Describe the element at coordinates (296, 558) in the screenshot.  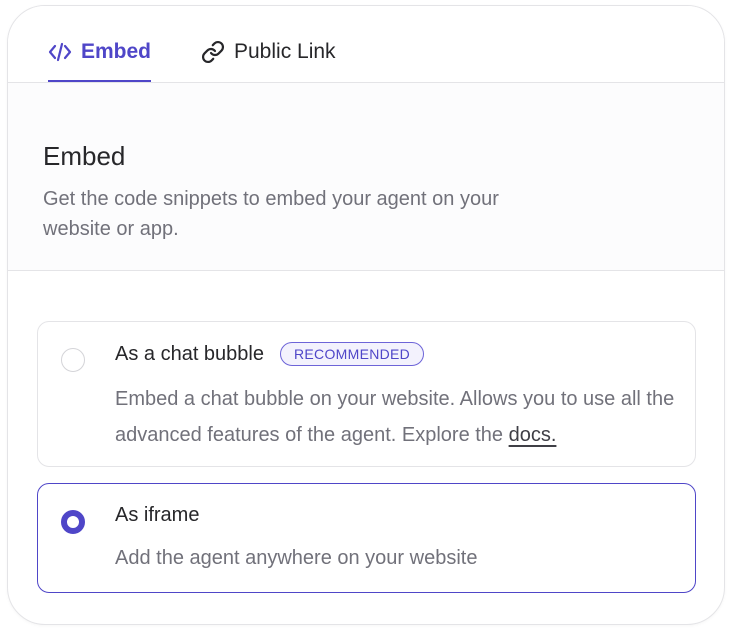
I see `iframe-description: Add the agent anywhere on your website` at that location.